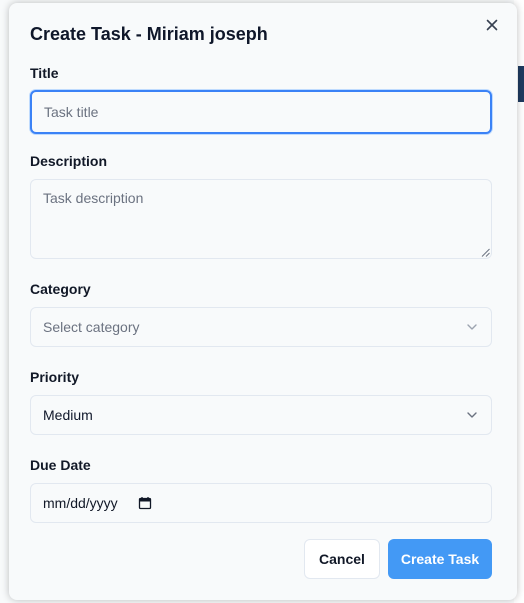 The width and height of the screenshot is (524, 603). What do you see at coordinates (60, 465) in the screenshot?
I see `due-date-label: Due Date` at bounding box center [60, 465].